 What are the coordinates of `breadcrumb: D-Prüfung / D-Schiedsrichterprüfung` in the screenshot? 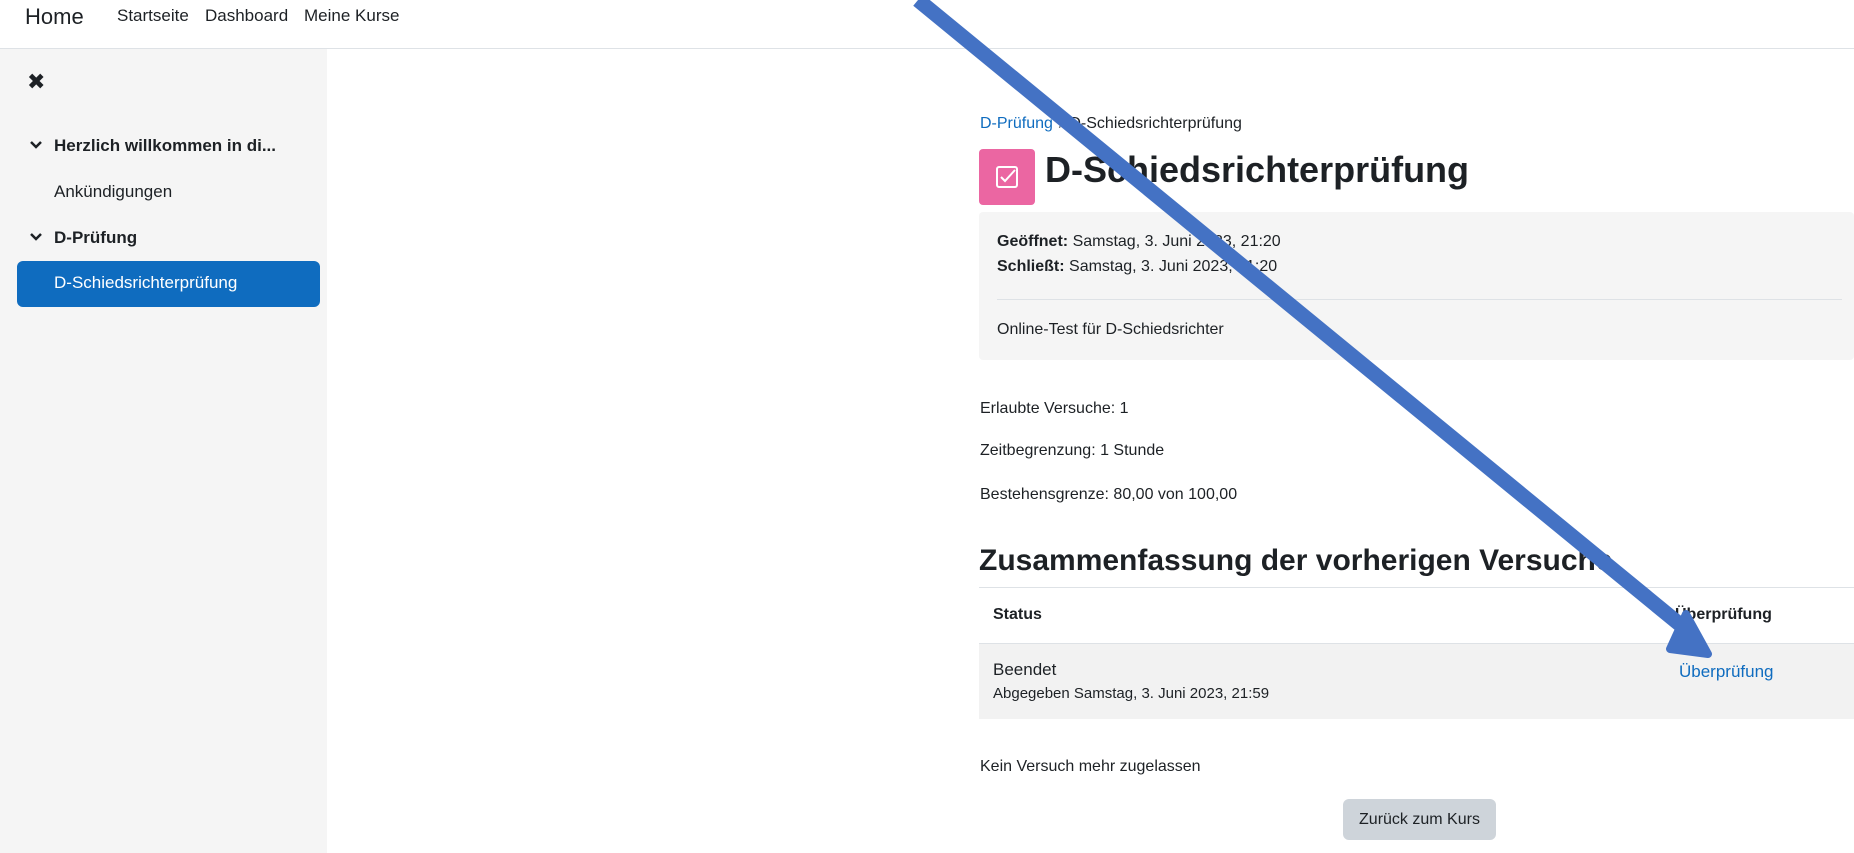 It's located at (1111, 124).